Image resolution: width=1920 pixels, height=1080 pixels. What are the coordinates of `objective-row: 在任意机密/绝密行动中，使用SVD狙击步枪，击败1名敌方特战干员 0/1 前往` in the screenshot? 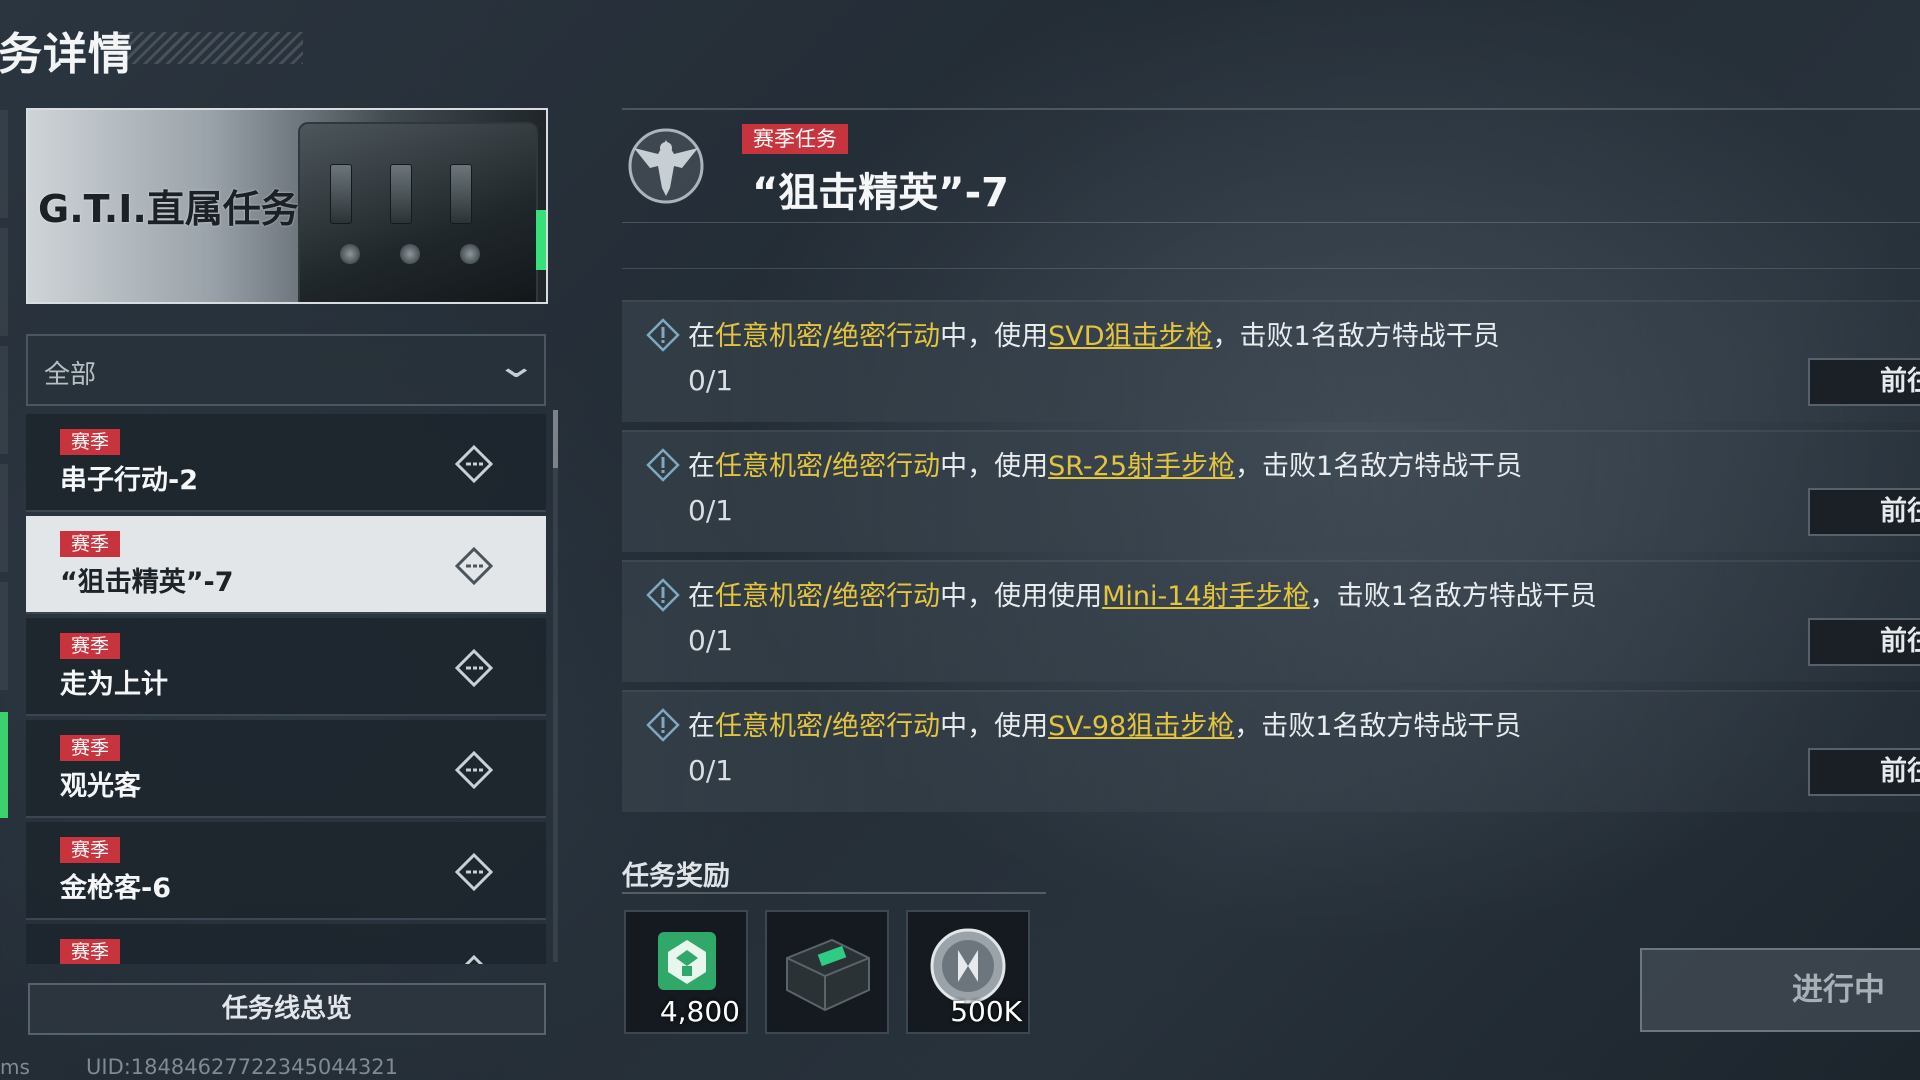 It's located at (1271, 361).